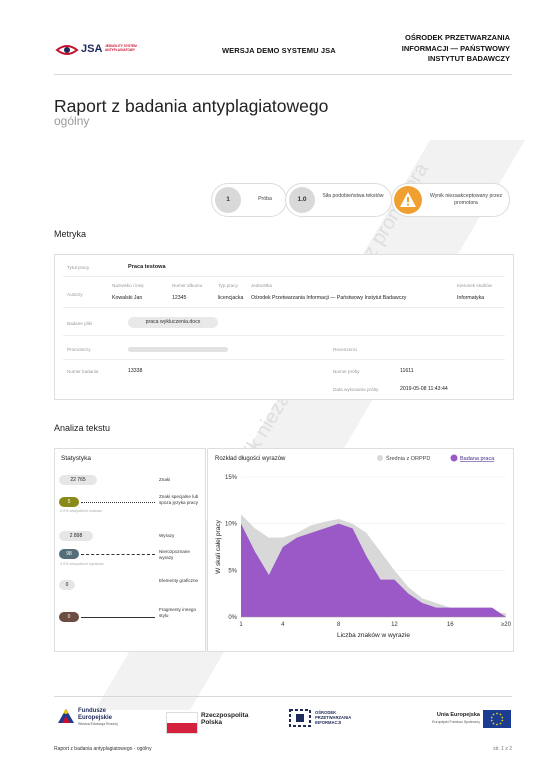  I want to click on nazwisko-value: Kowalski Jan, so click(127, 298).